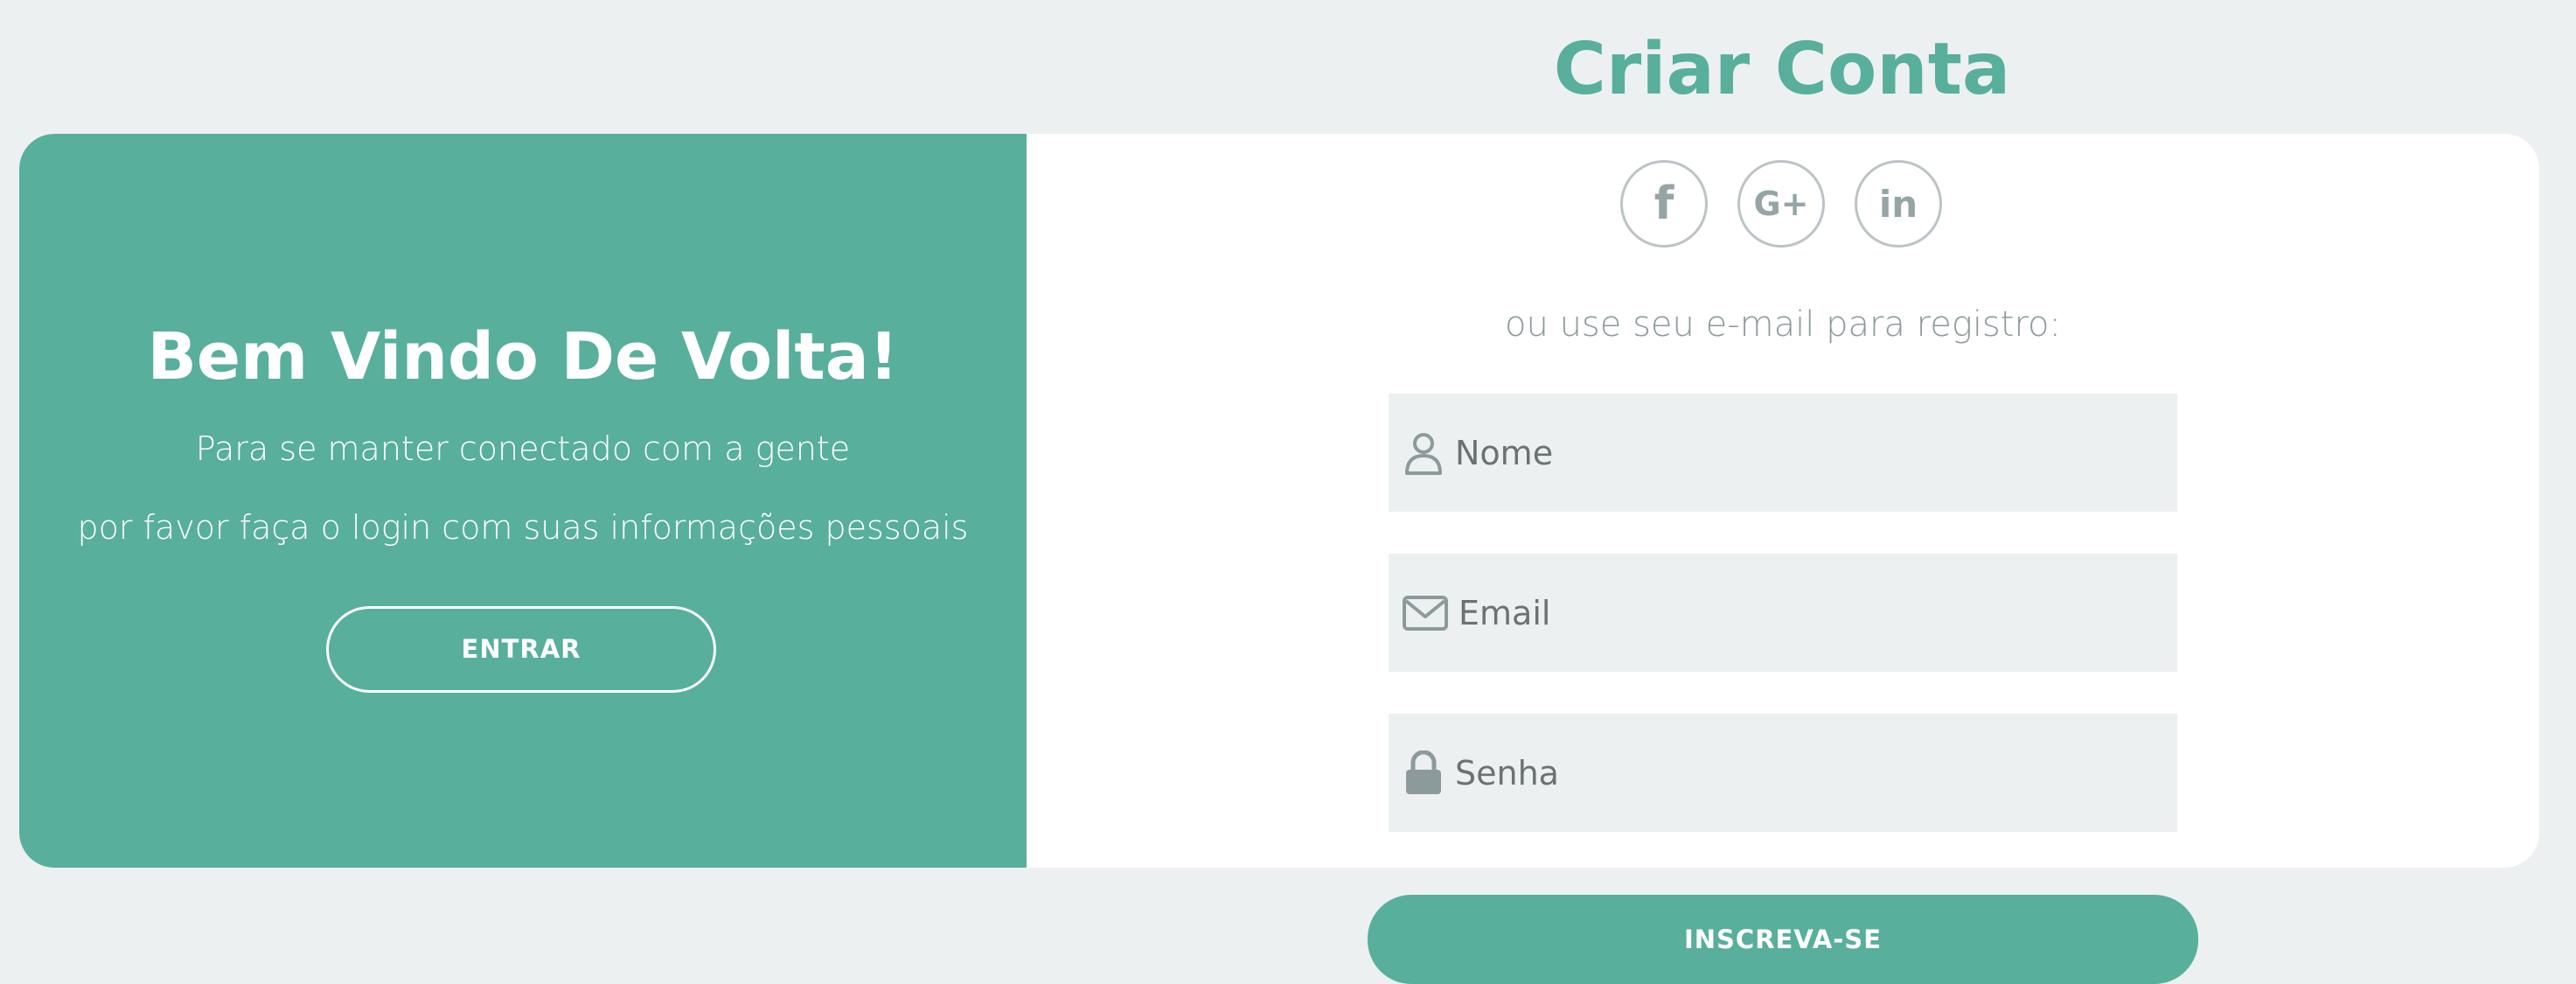 Image resolution: width=2576 pixels, height=984 pixels. I want to click on linkedin-button: in, so click(1898, 204).